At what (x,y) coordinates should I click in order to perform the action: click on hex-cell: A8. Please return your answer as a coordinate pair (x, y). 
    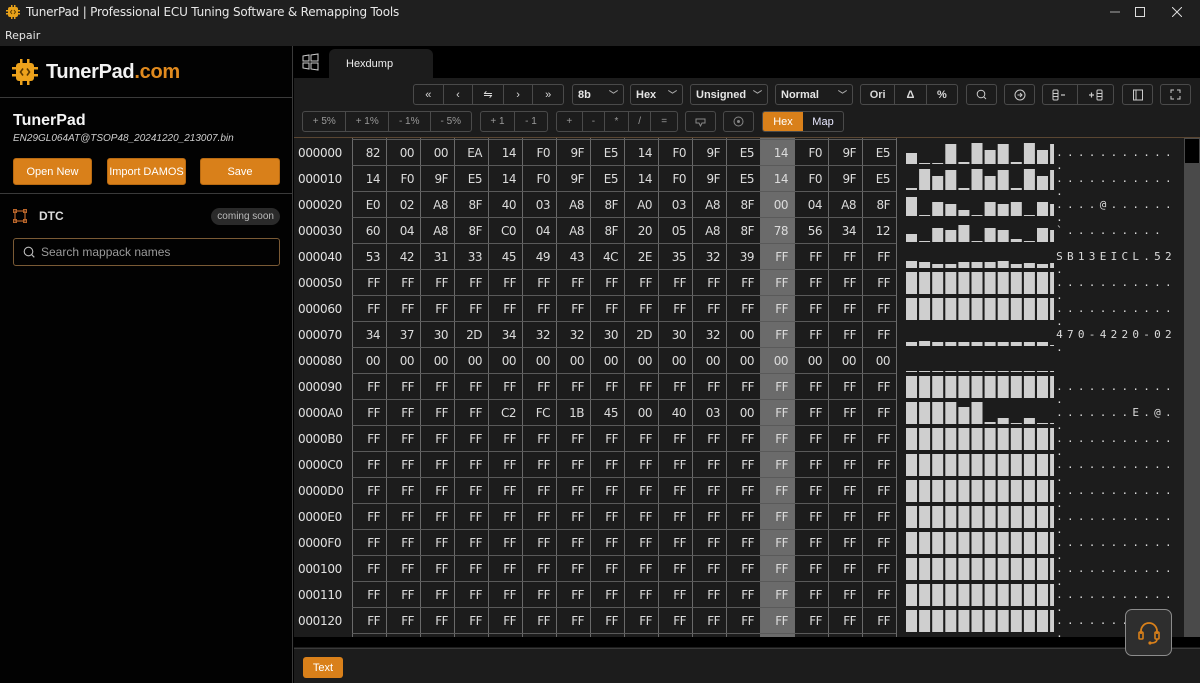
    Looking at the image, I should click on (709, 205).